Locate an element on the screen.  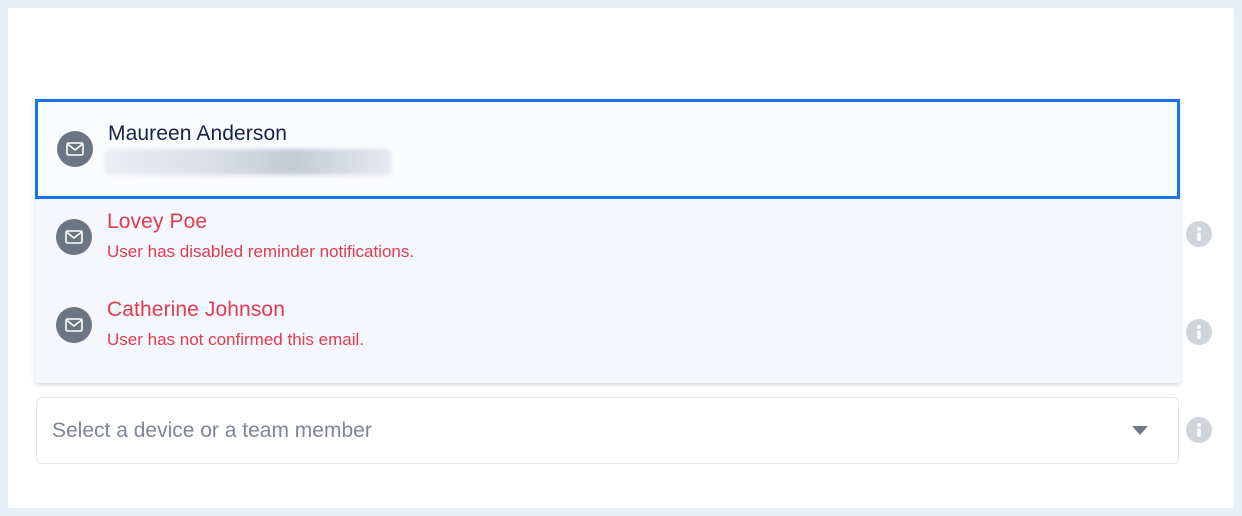
option-name: Maureen Anderson is located at coordinates (198, 133).